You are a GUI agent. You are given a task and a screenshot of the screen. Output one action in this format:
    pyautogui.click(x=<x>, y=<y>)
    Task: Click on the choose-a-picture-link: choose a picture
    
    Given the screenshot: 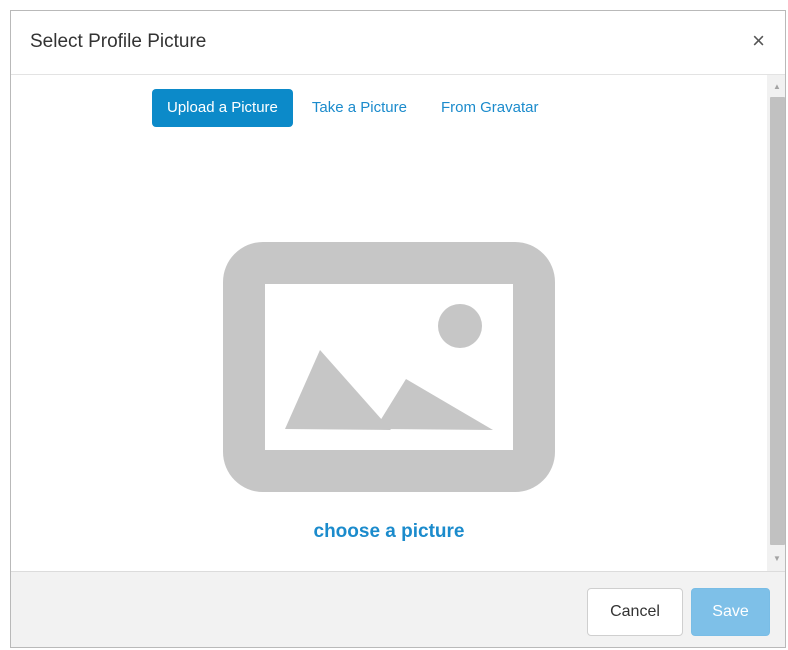 What is the action you would take?
    pyautogui.click(x=389, y=532)
    